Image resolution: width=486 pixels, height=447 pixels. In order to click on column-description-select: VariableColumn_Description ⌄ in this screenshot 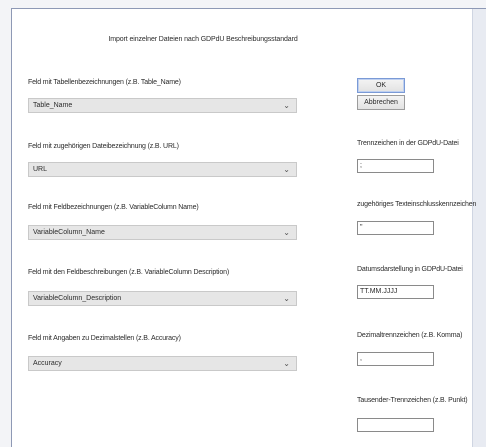, I will do `click(162, 298)`.